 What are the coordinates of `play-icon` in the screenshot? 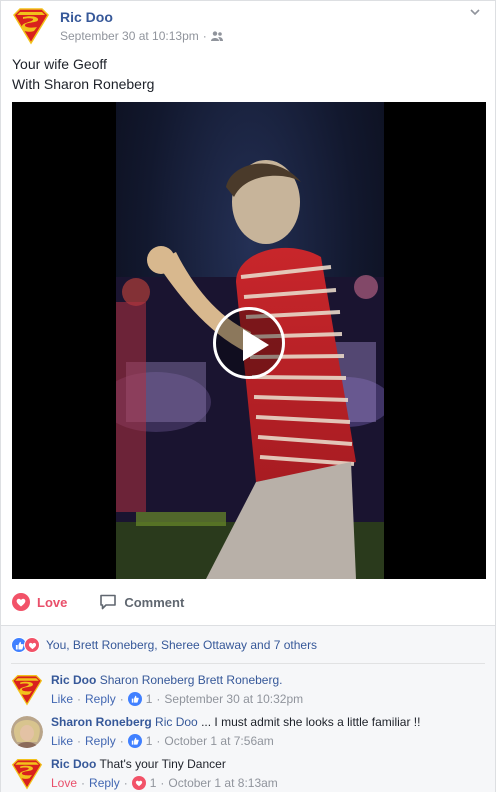 It's located at (256, 345).